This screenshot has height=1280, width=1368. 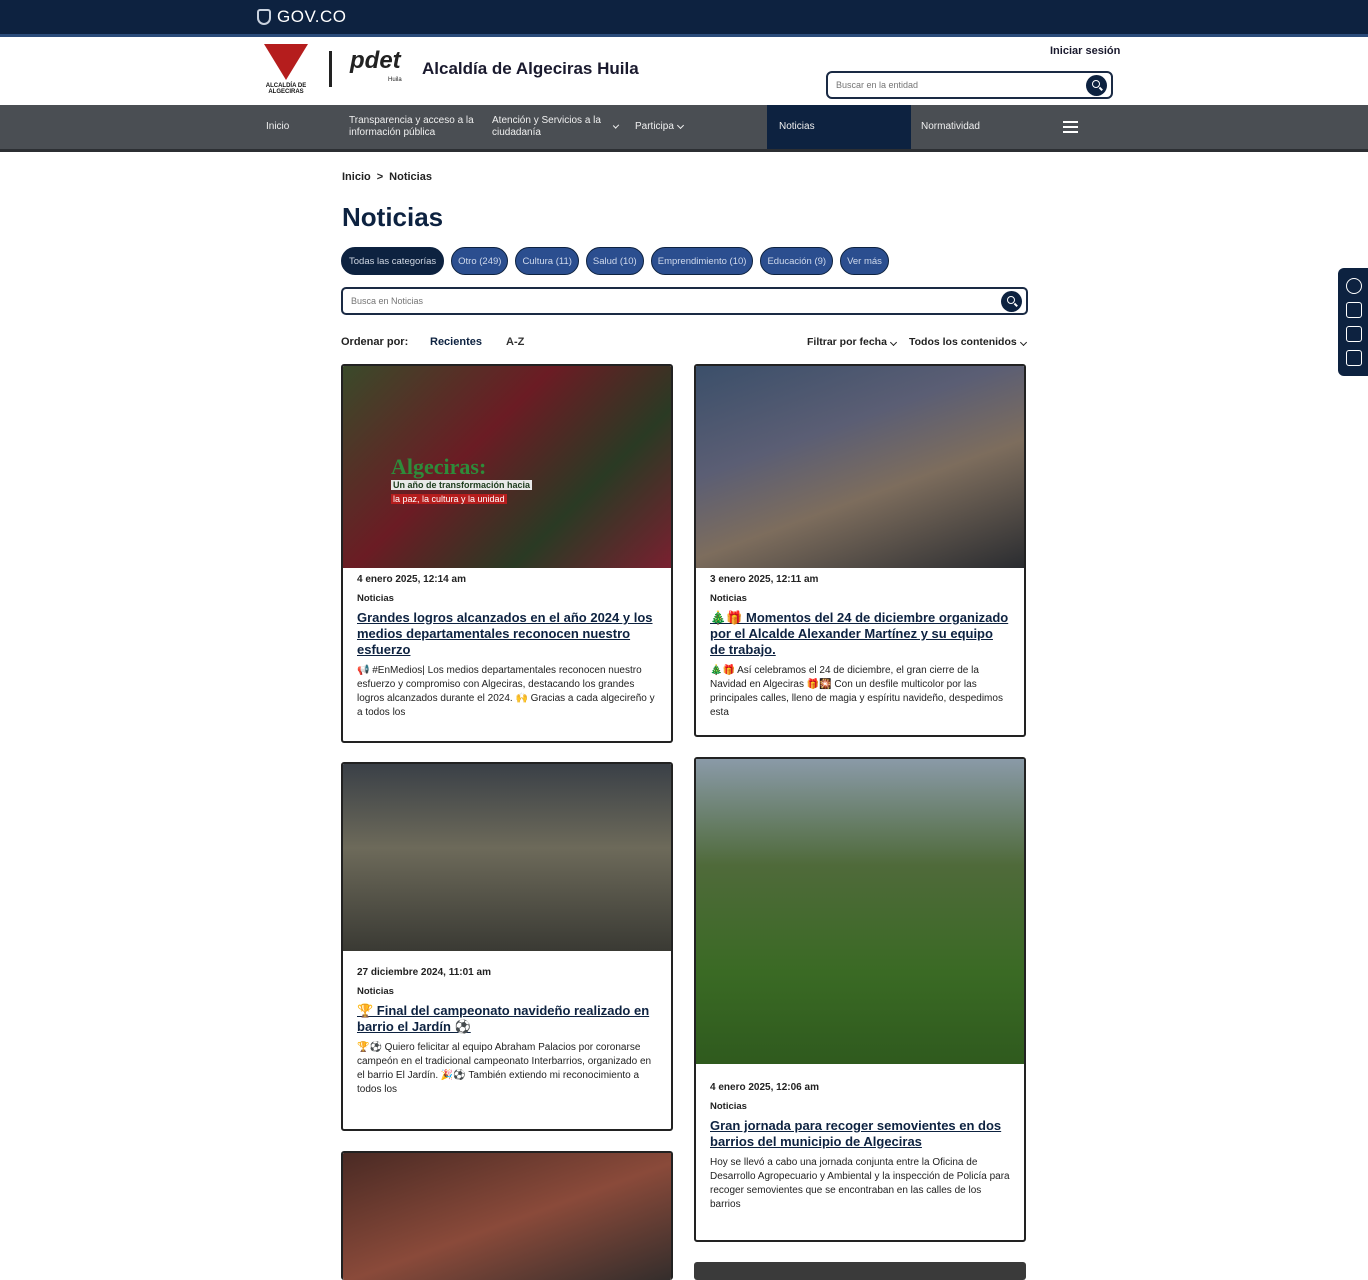 I want to click on reduce-text-icon, so click(x=1354, y=334).